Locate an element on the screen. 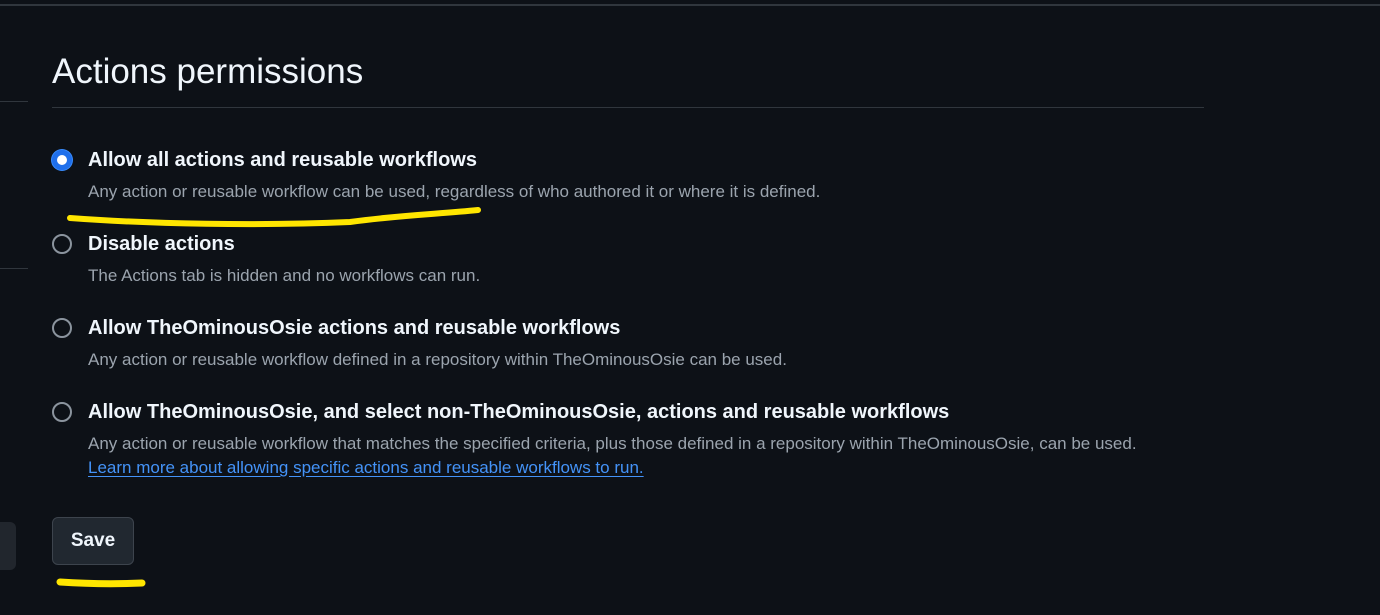  title-divider is located at coordinates (628, 107).